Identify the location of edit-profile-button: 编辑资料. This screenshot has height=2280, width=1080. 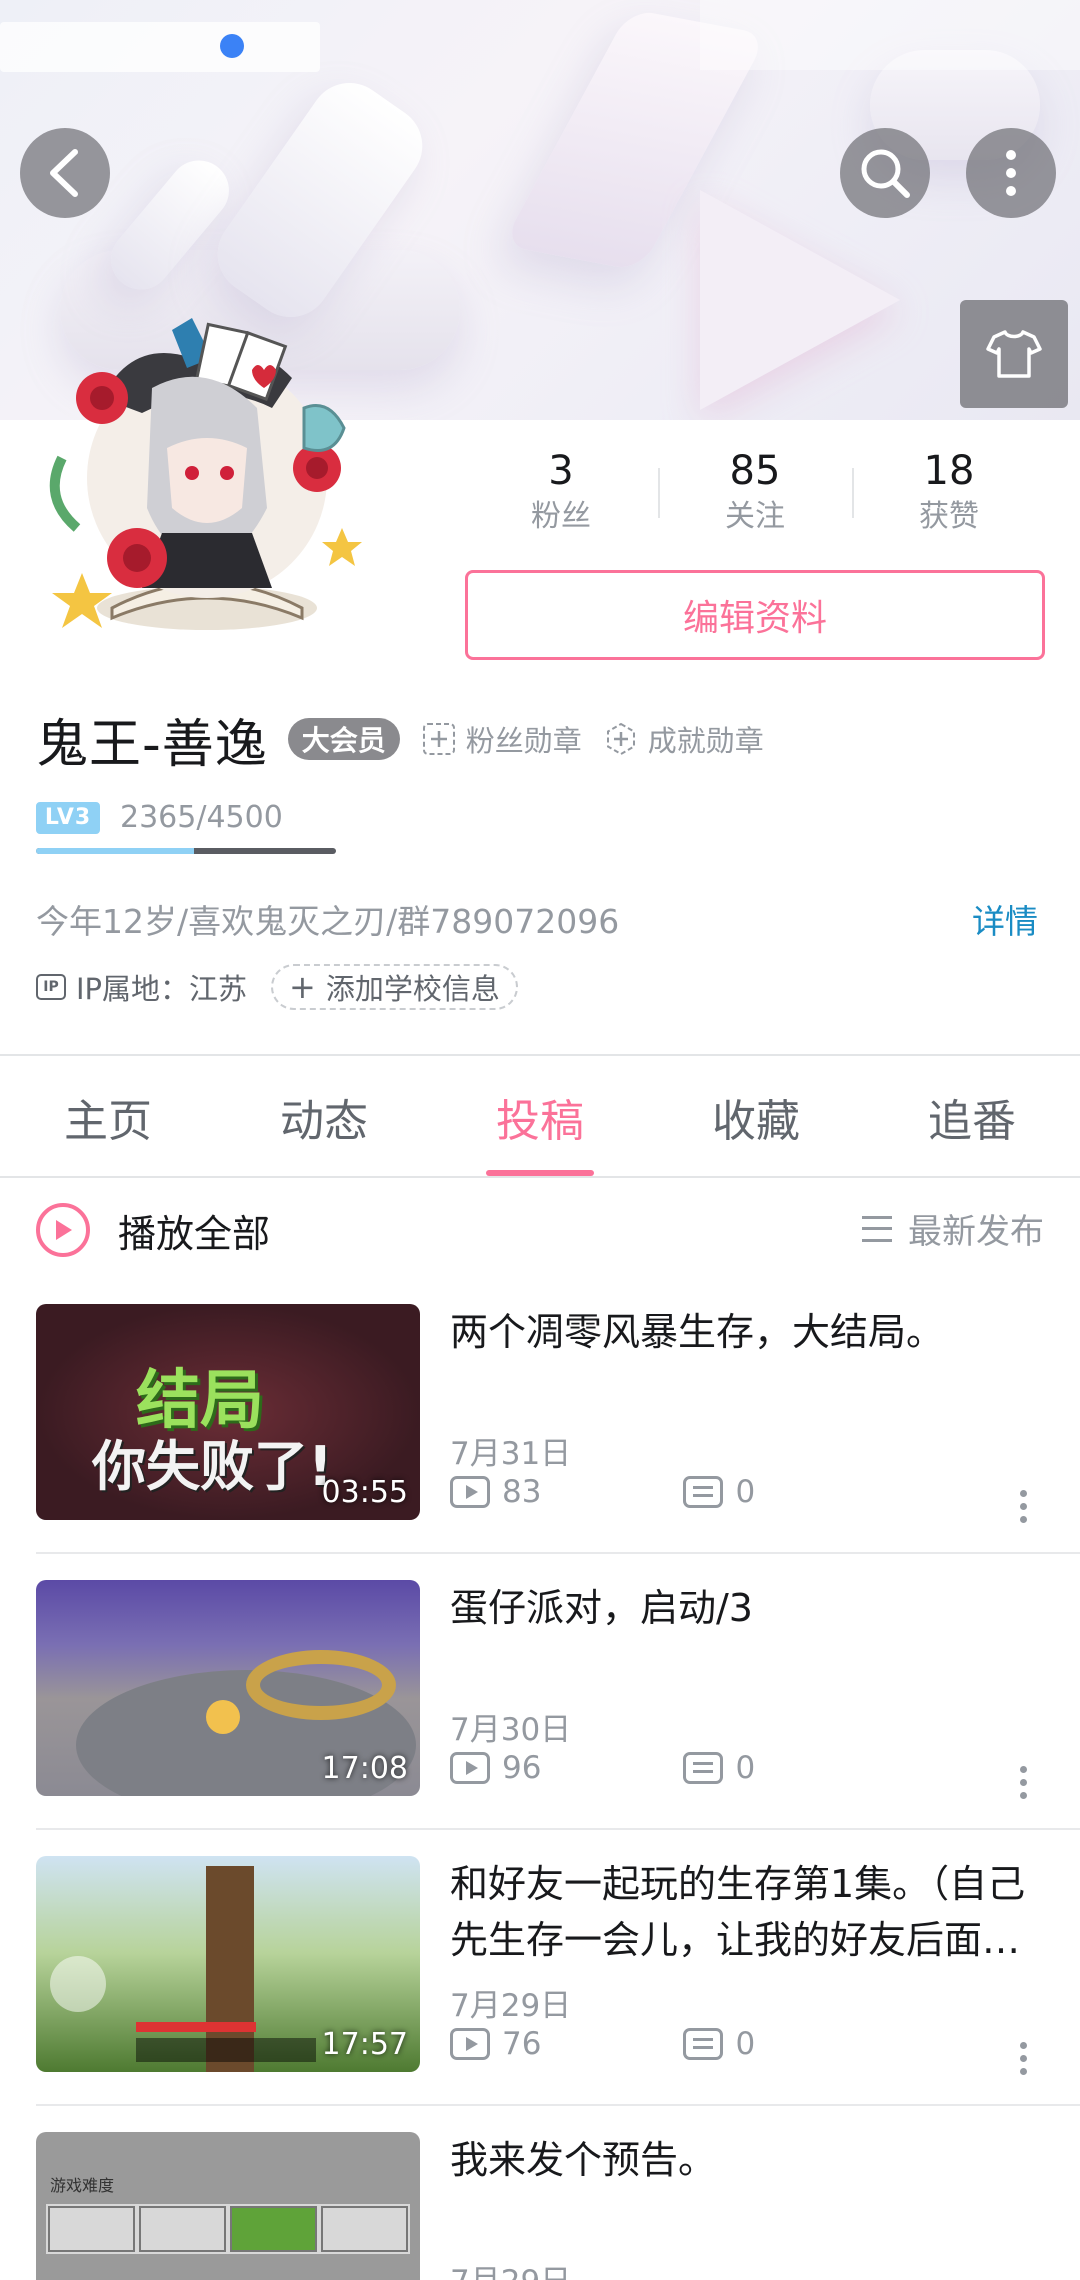
(755, 615).